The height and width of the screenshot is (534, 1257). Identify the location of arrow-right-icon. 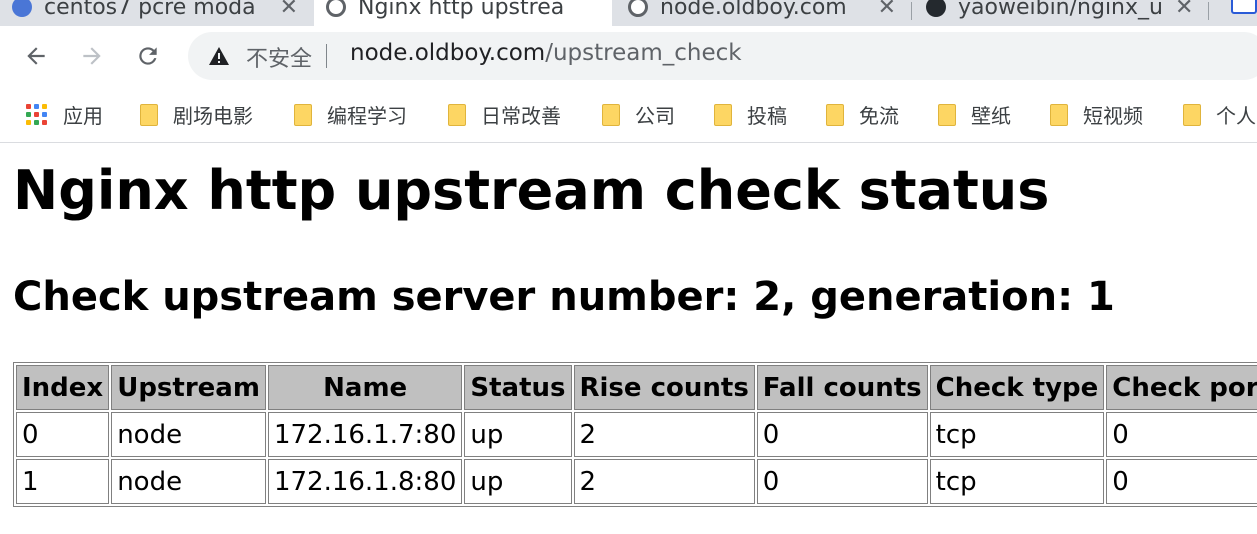
(92, 56).